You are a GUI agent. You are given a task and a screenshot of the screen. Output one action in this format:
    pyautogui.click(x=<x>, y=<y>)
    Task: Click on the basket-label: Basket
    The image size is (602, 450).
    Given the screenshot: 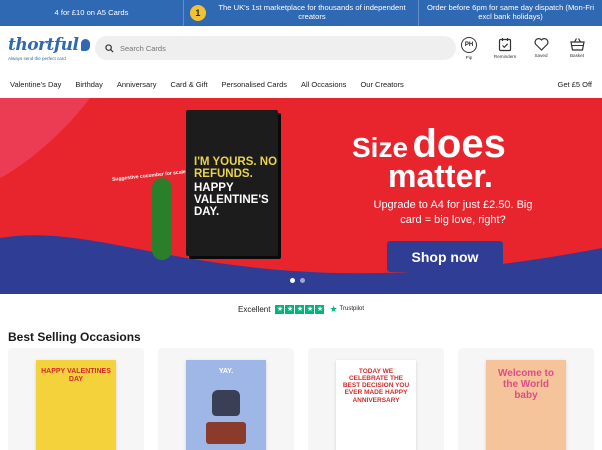 What is the action you would take?
    pyautogui.click(x=577, y=55)
    